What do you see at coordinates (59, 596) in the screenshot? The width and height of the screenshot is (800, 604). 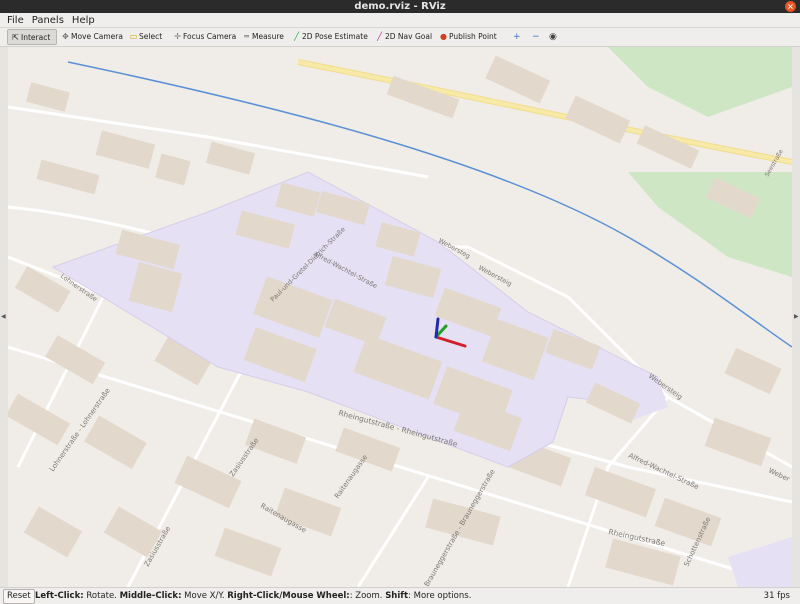 I see `hint-left-click: Left-Click:` at bounding box center [59, 596].